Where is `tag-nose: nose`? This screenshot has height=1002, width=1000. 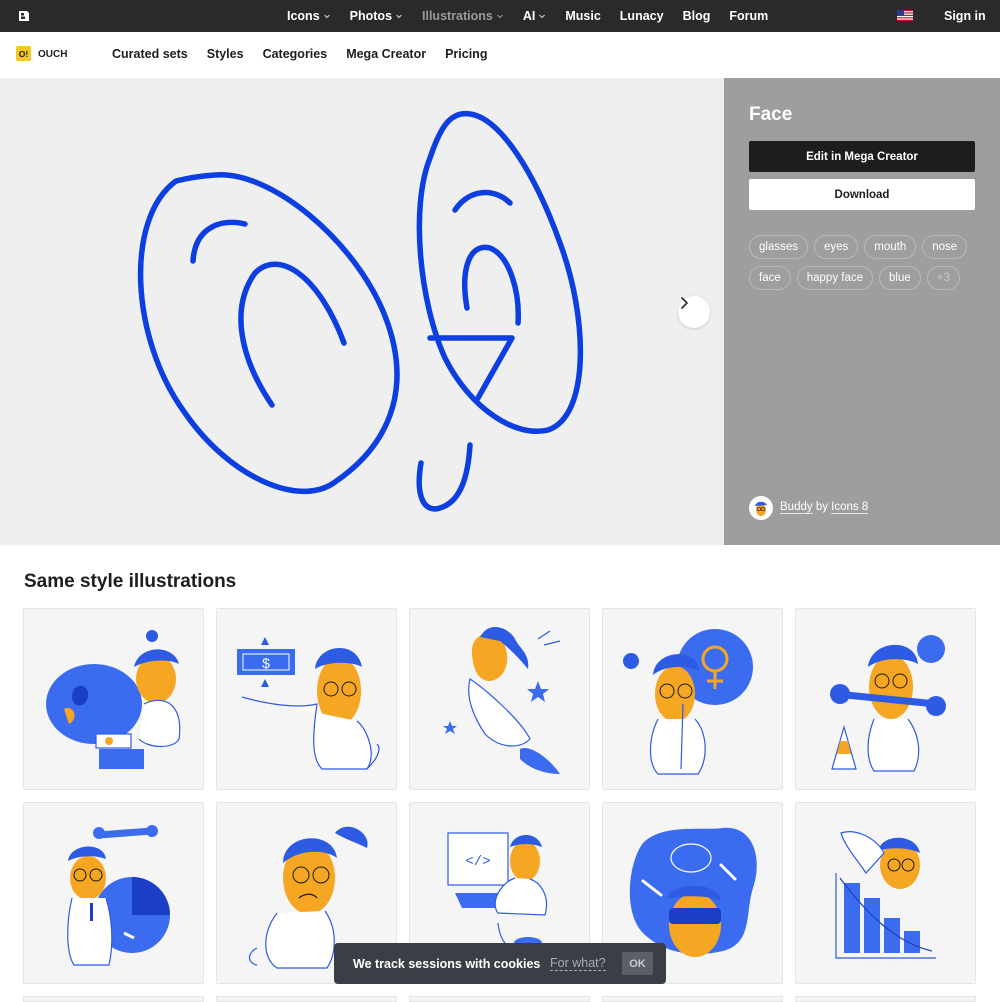
tag-nose: nose is located at coordinates (945, 247).